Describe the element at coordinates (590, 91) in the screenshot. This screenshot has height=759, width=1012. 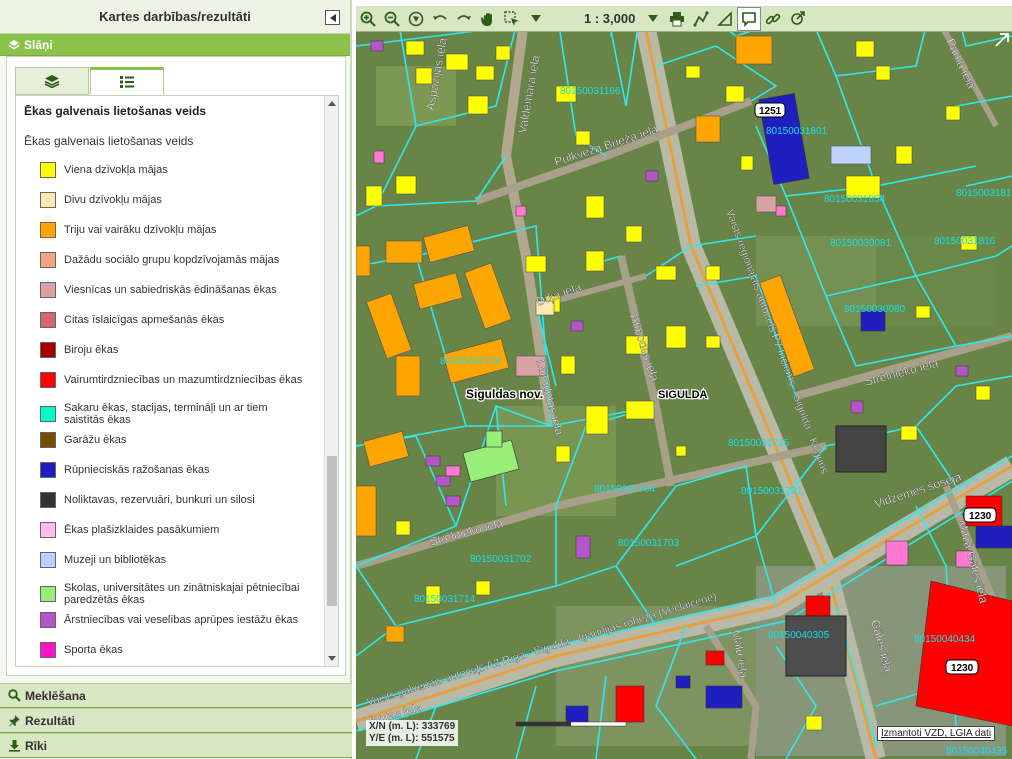
I see `parcel-label: 80150031166` at that location.